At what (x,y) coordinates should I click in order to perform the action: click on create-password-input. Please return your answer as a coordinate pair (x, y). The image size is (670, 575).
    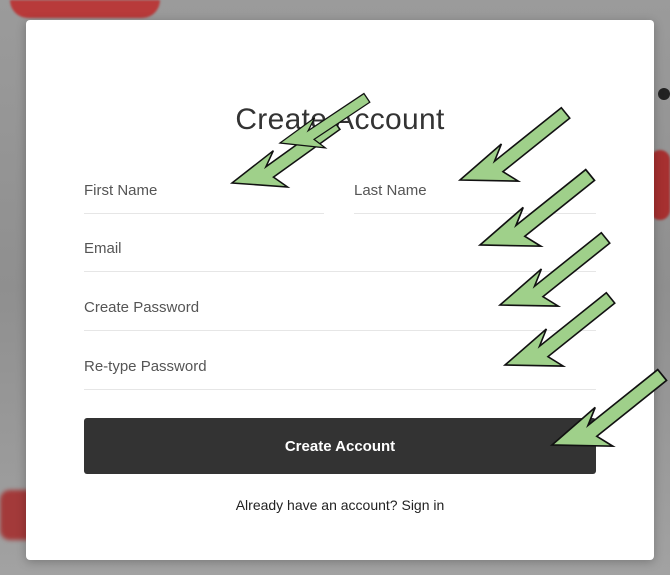
    Looking at the image, I should click on (340, 307).